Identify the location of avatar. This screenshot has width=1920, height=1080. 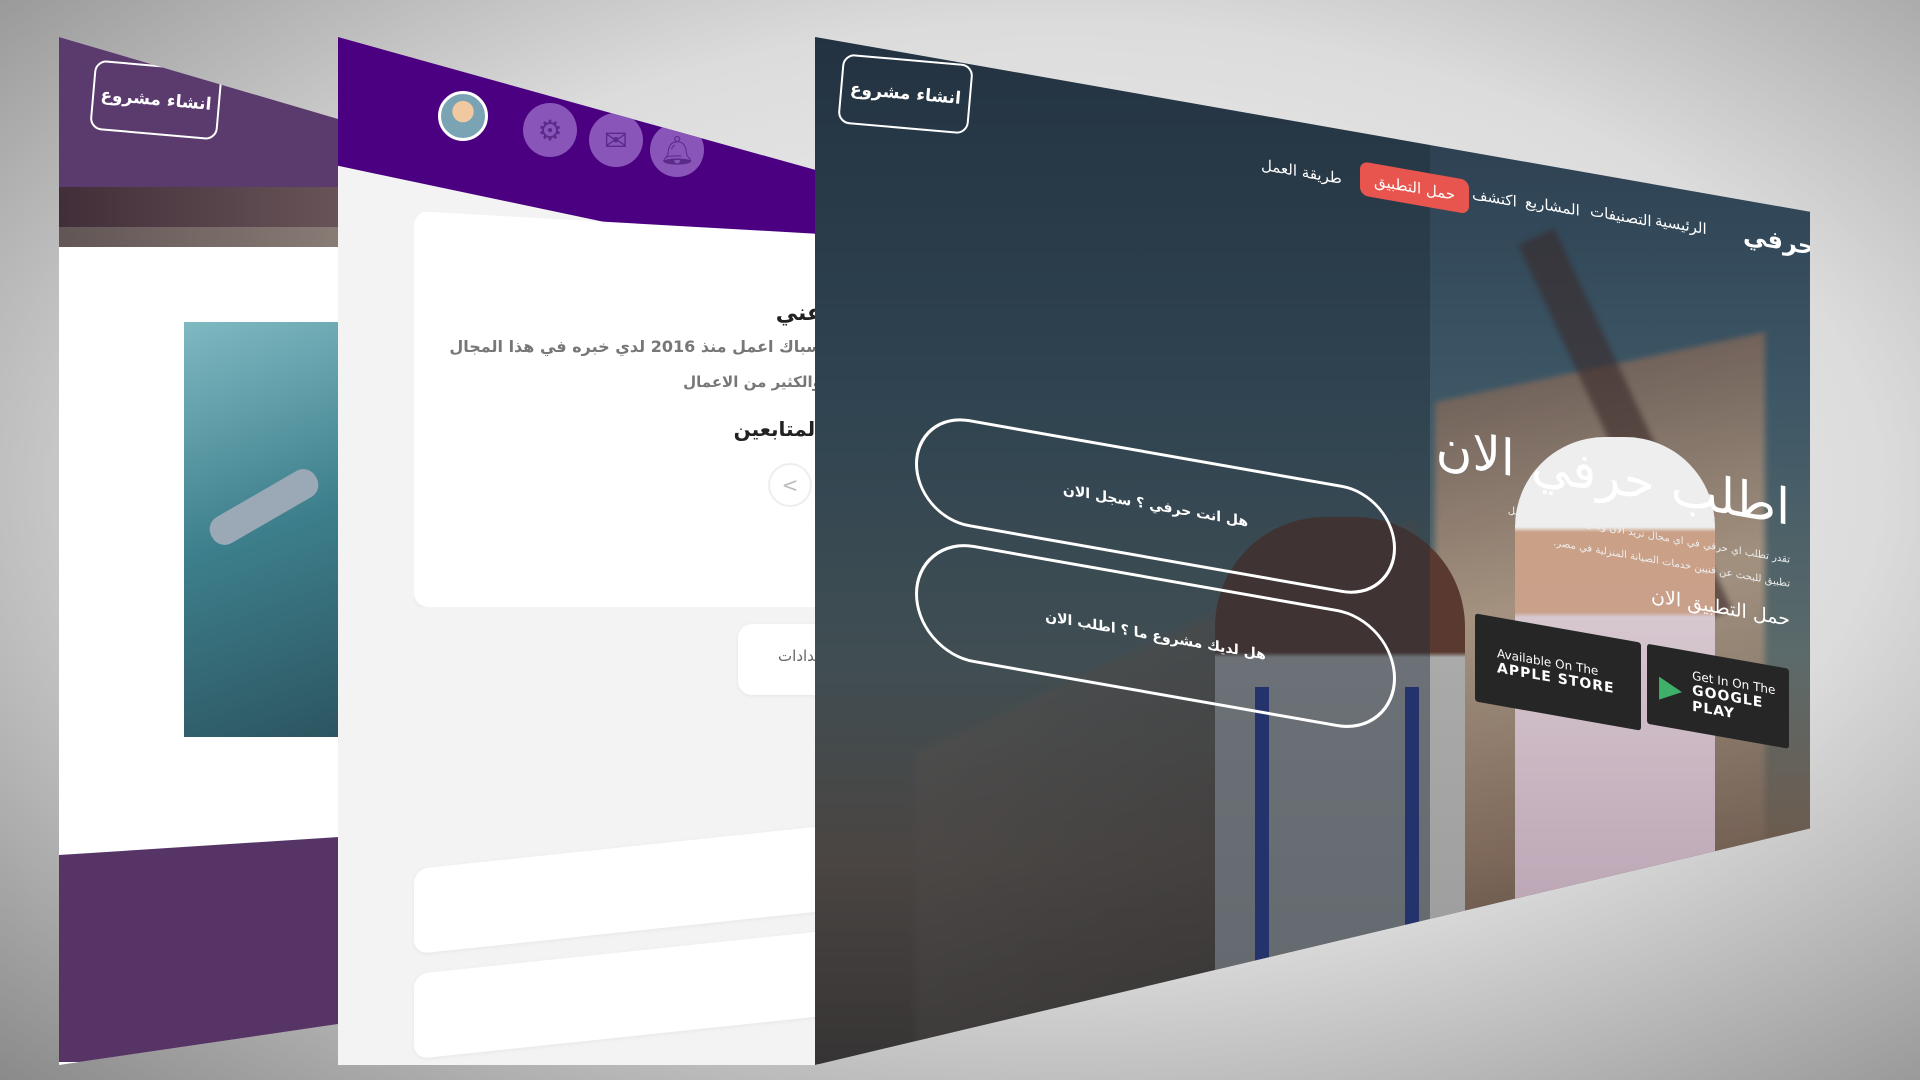
(463, 116).